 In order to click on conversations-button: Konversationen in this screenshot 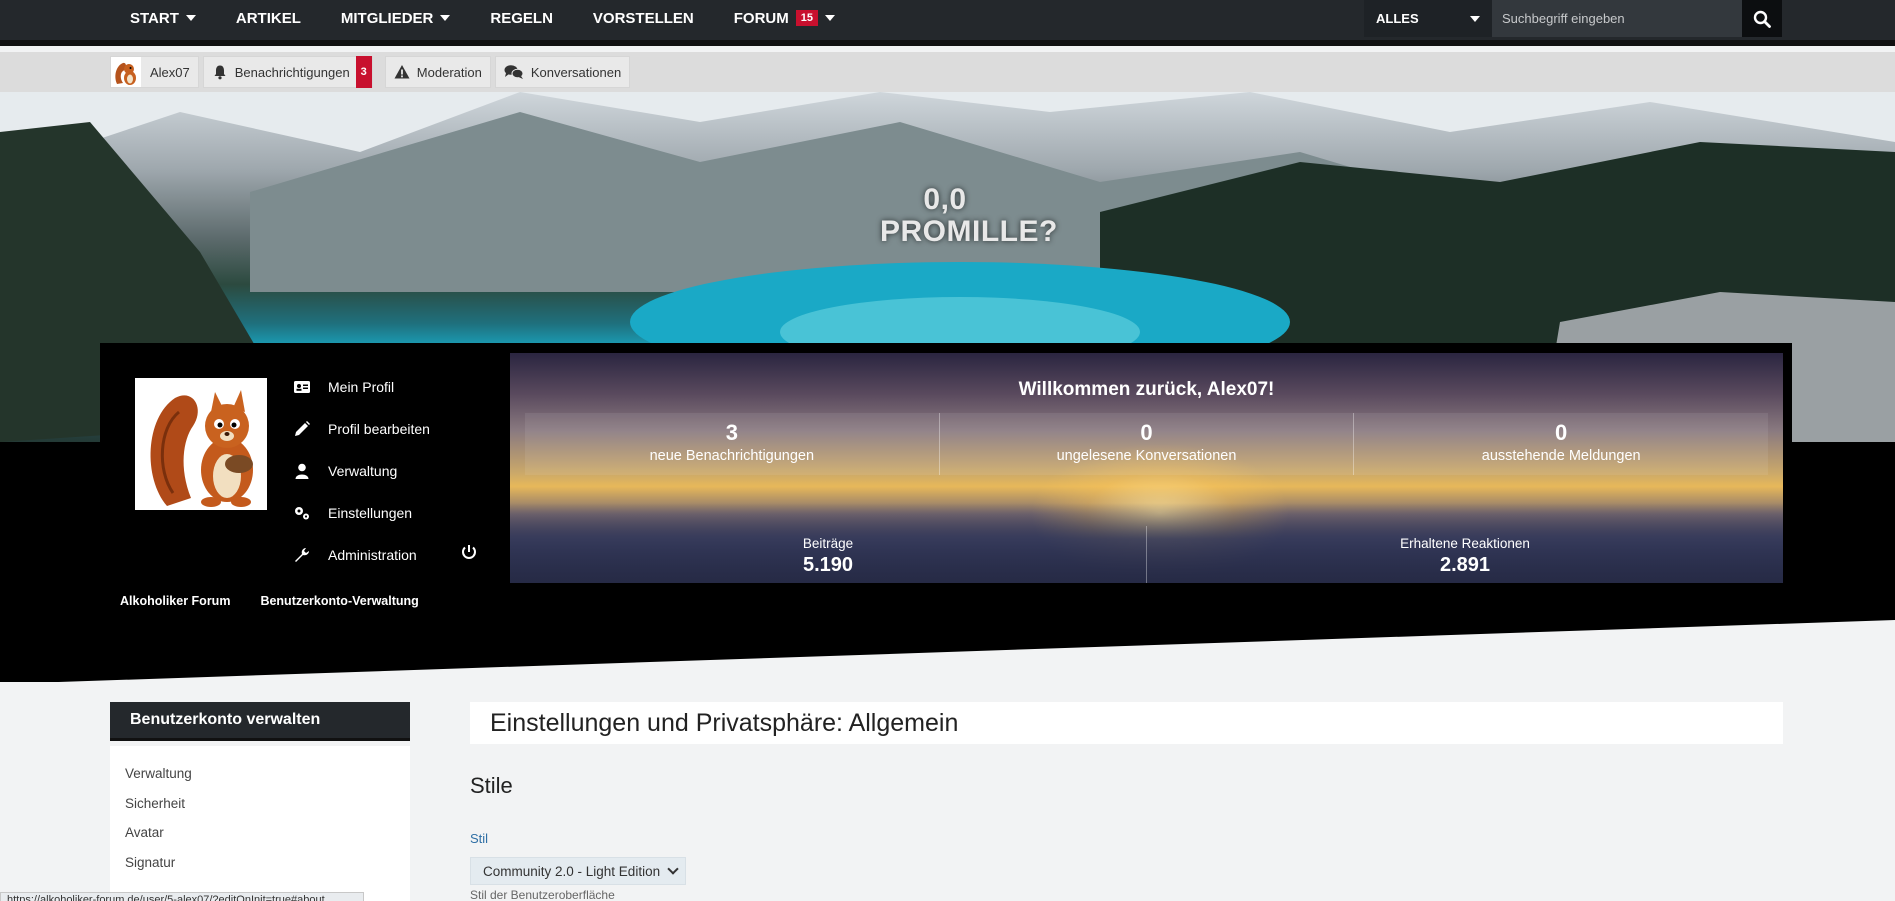, I will do `click(562, 72)`.